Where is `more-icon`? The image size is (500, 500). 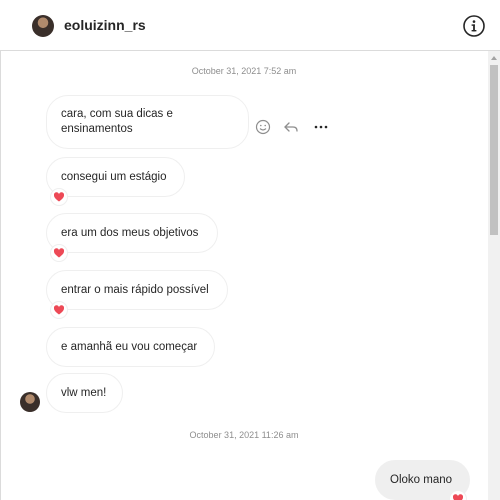 more-icon is located at coordinates (321, 127).